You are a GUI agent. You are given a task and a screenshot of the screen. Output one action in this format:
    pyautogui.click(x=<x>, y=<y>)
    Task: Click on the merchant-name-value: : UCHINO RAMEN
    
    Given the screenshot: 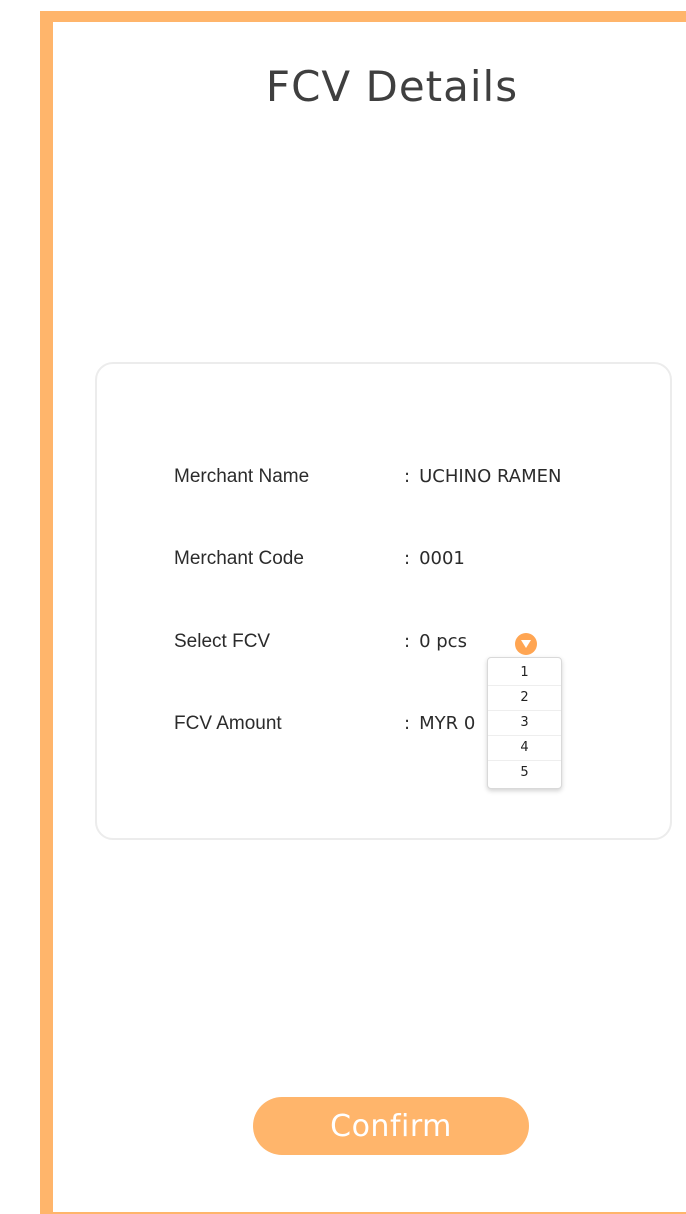 What is the action you would take?
    pyautogui.click(x=482, y=477)
    